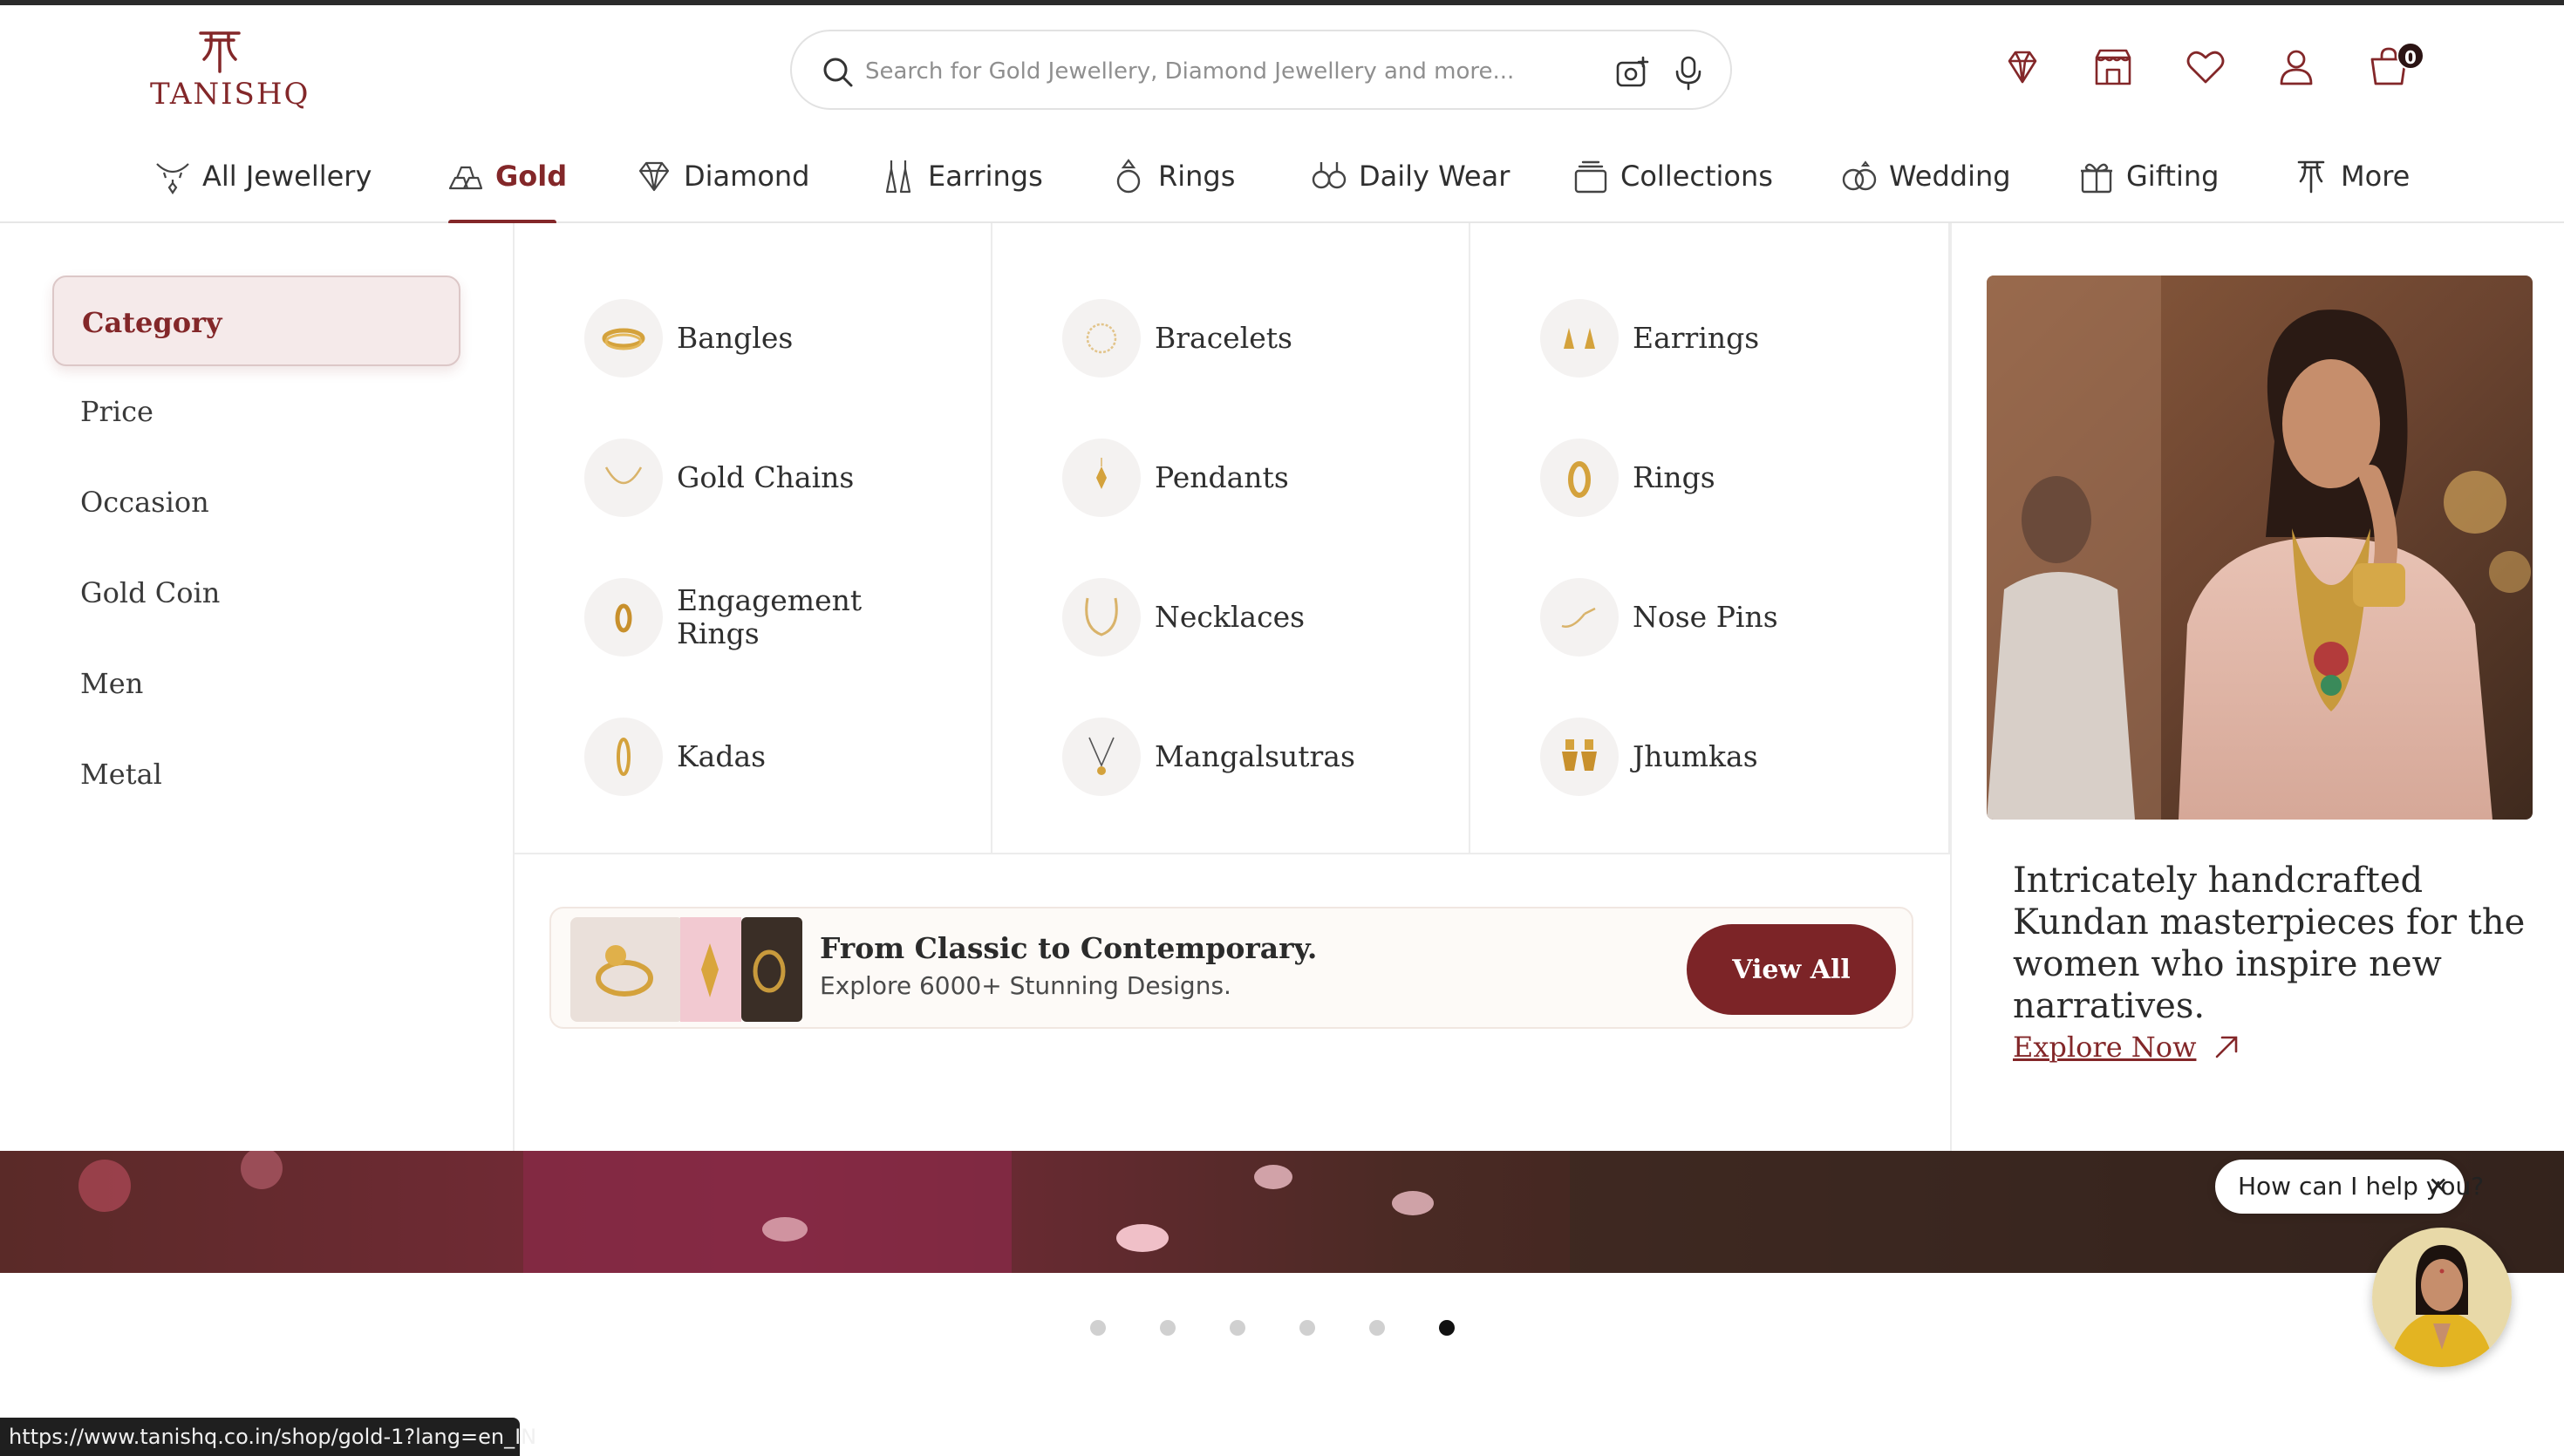 The height and width of the screenshot is (1456, 2564). I want to click on camera-search-icon, so click(1632, 73).